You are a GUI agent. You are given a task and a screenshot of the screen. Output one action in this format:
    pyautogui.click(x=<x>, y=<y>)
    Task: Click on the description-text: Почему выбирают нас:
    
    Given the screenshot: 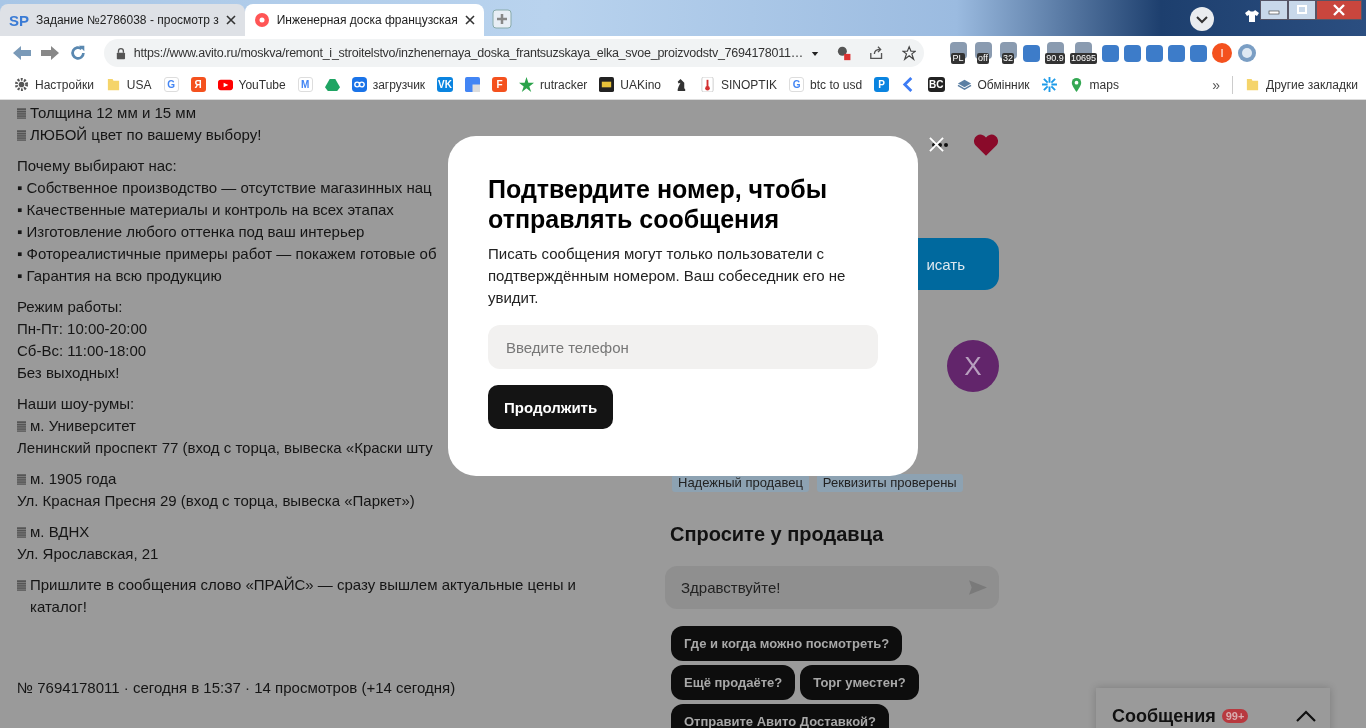 What is the action you would take?
    pyautogui.click(x=97, y=166)
    